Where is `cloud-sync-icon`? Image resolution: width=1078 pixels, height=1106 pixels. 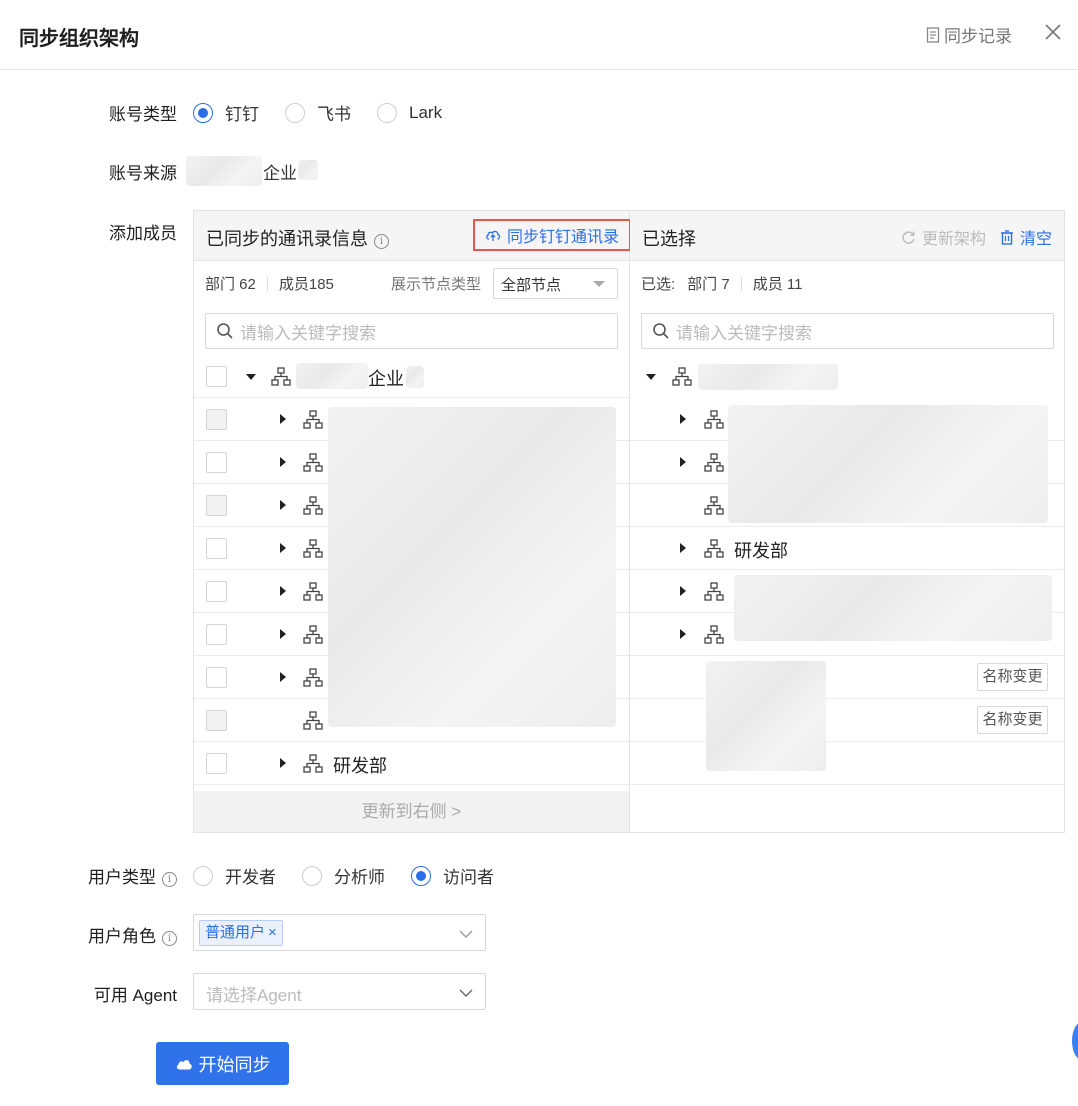 cloud-sync-icon is located at coordinates (493, 235).